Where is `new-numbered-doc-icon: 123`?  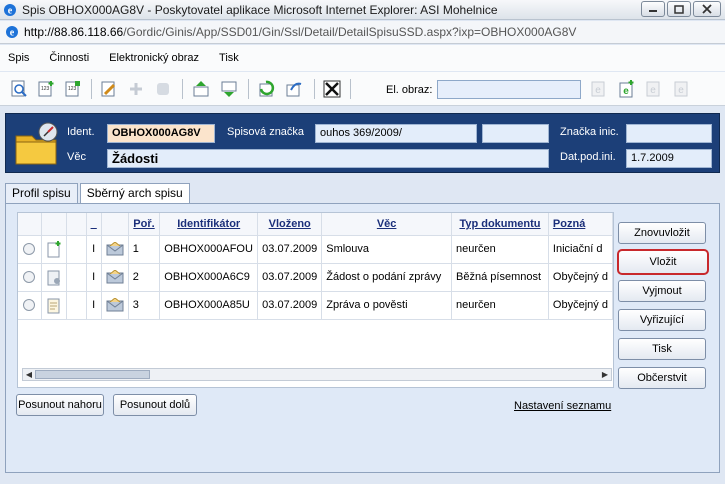 new-numbered-doc-icon: 123 is located at coordinates (46, 89).